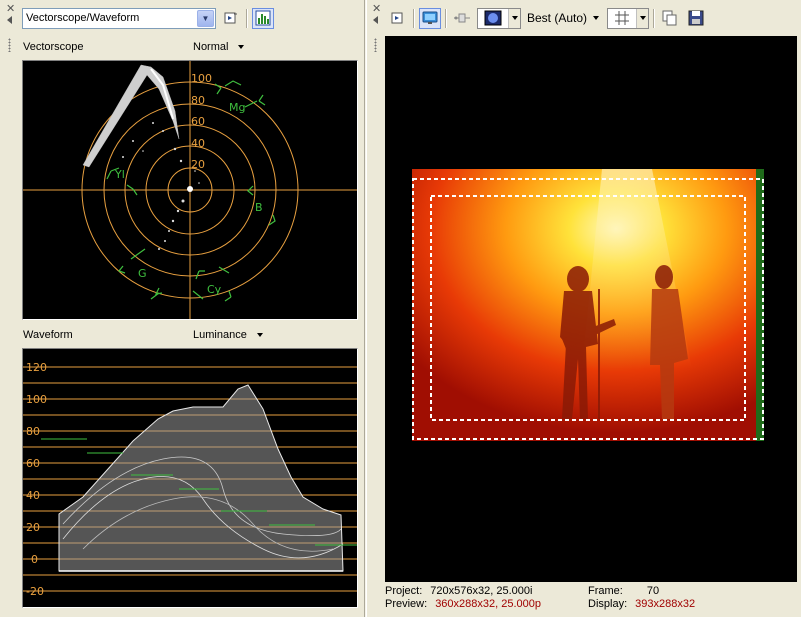  Describe the element at coordinates (201, 78) in the screenshot. I see `ring-label-100: 100` at that location.